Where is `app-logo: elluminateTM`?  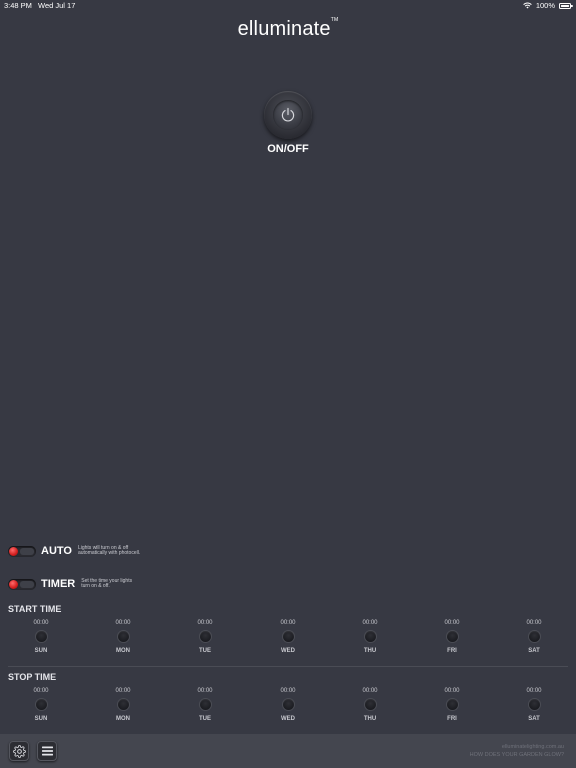 app-logo: elluminateTM is located at coordinates (288, 29).